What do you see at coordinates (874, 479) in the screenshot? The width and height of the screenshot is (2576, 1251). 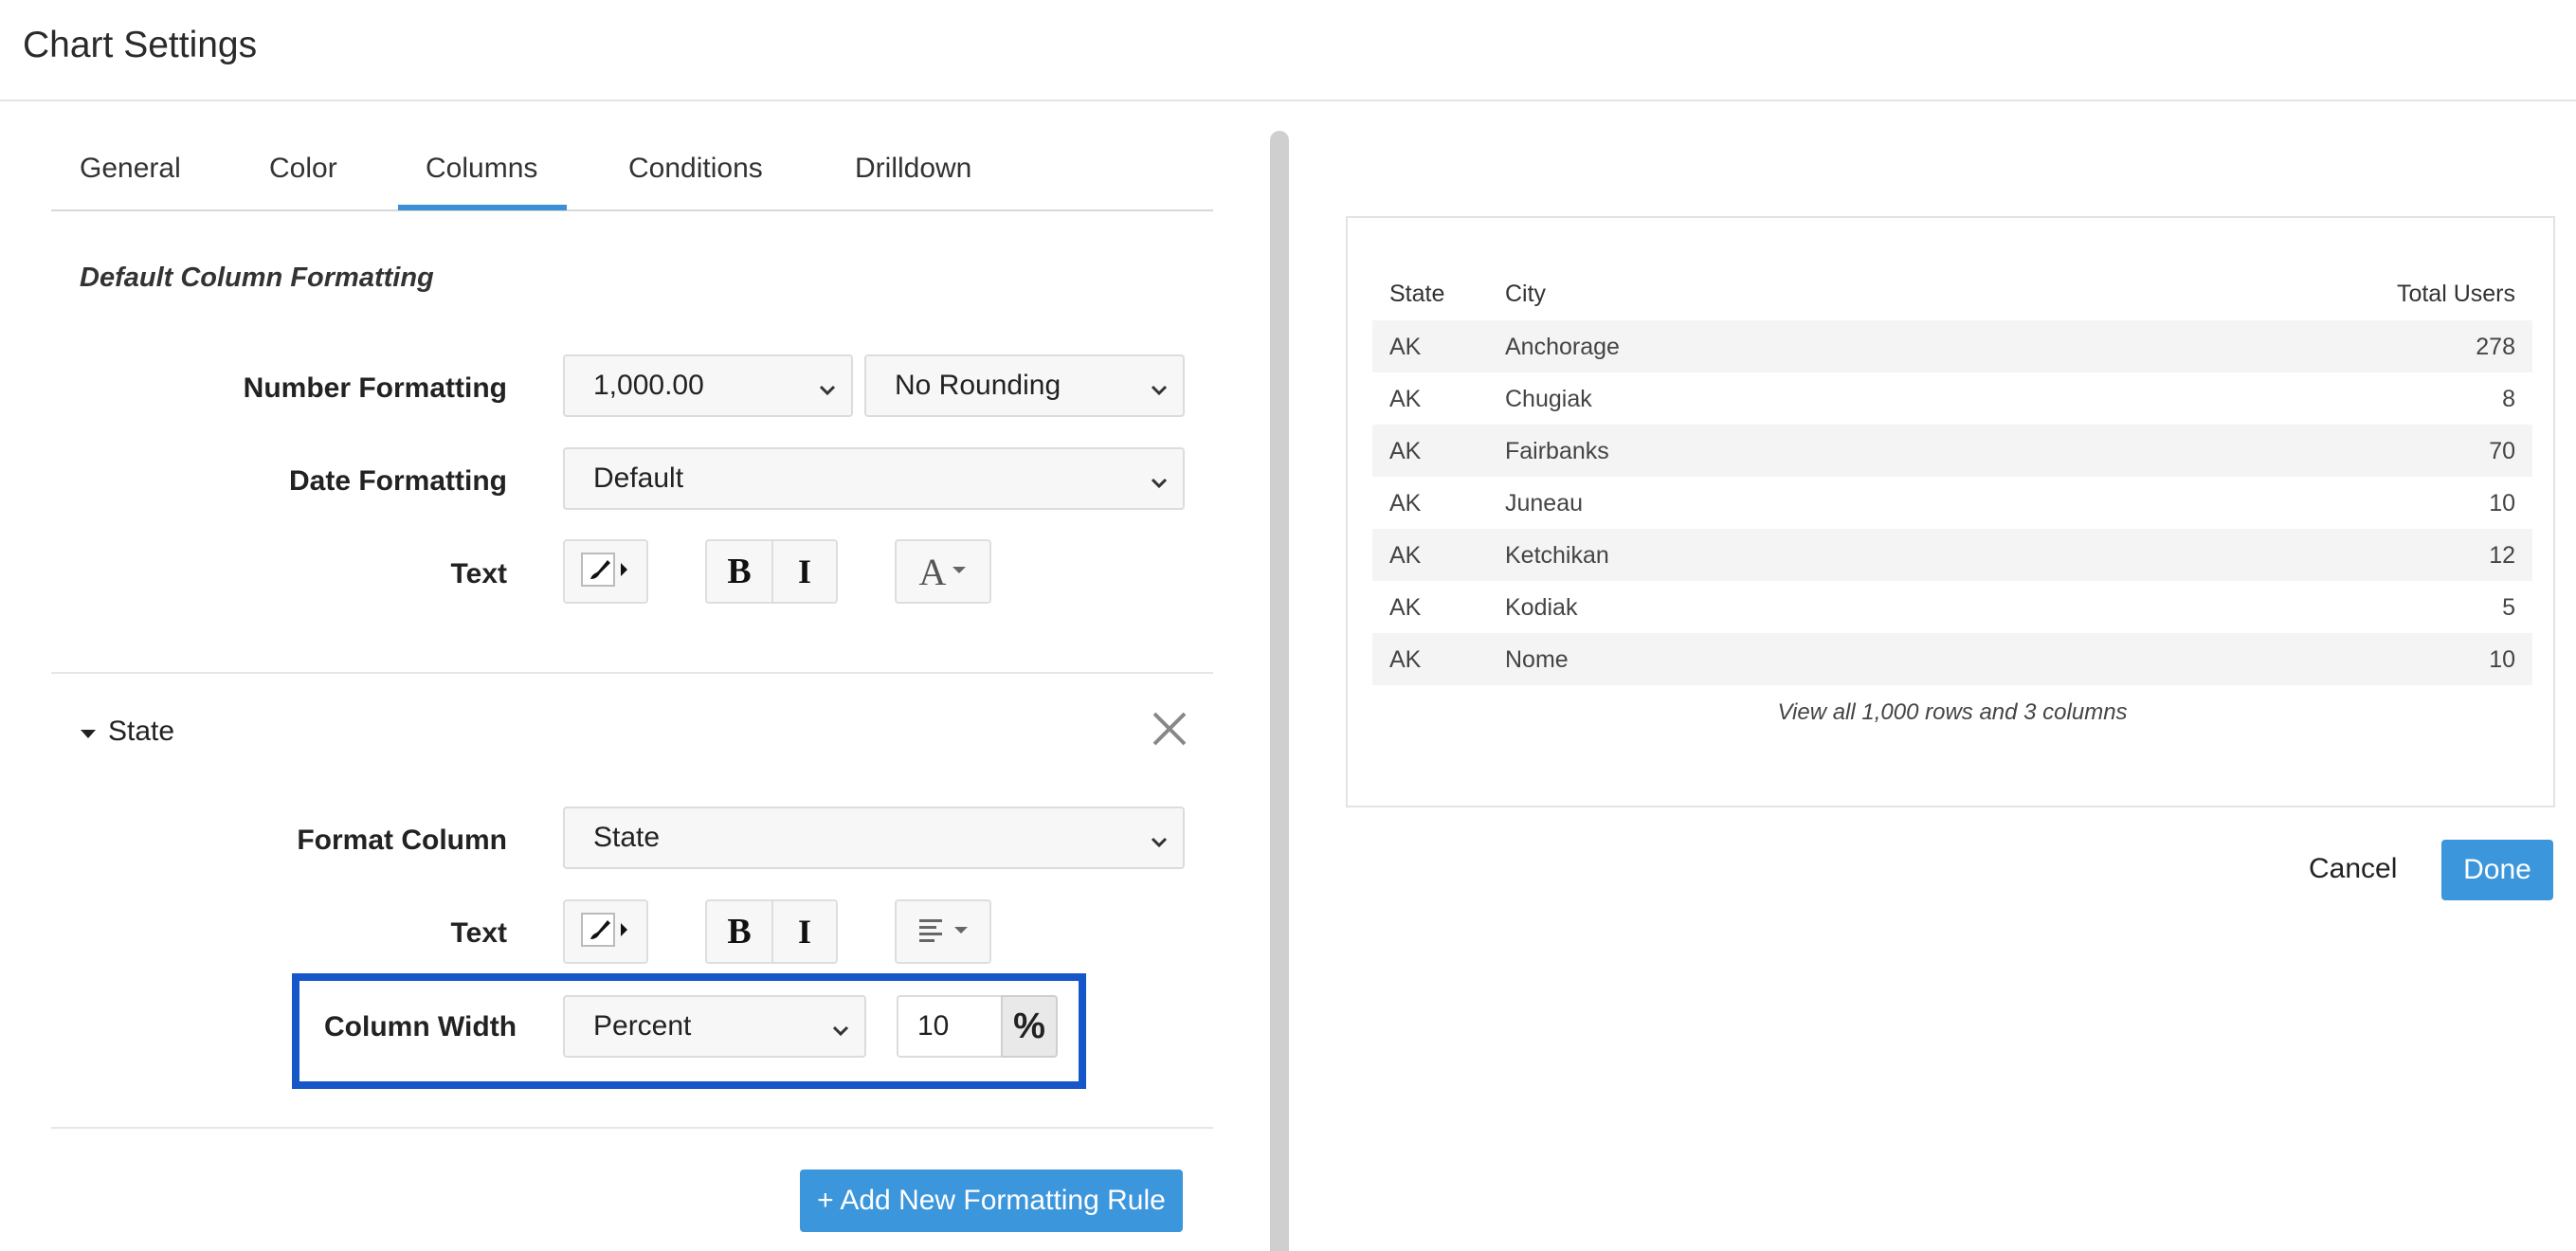 I see `date-format-select: Default` at bounding box center [874, 479].